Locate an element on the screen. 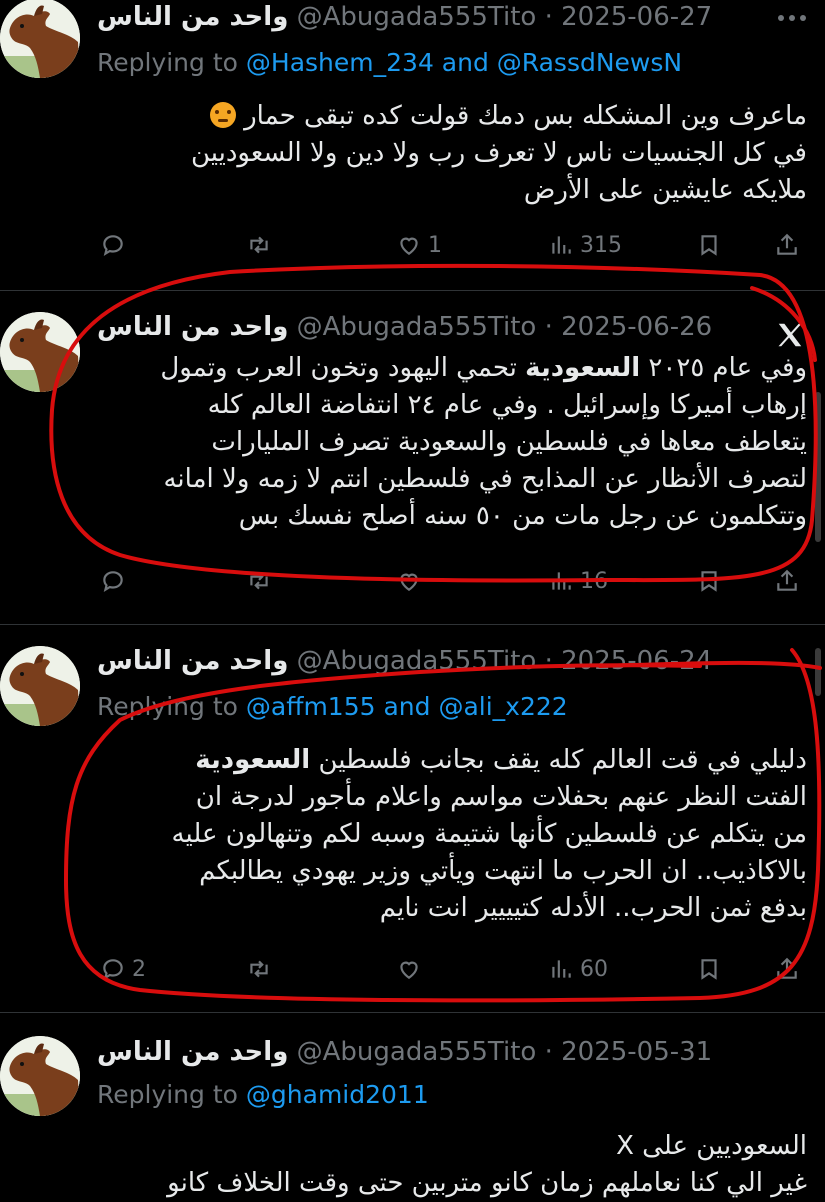 Image resolution: width=825 pixels, height=1202 pixels. tweet-date: 2025-06-24 is located at coordinates (636, 661).